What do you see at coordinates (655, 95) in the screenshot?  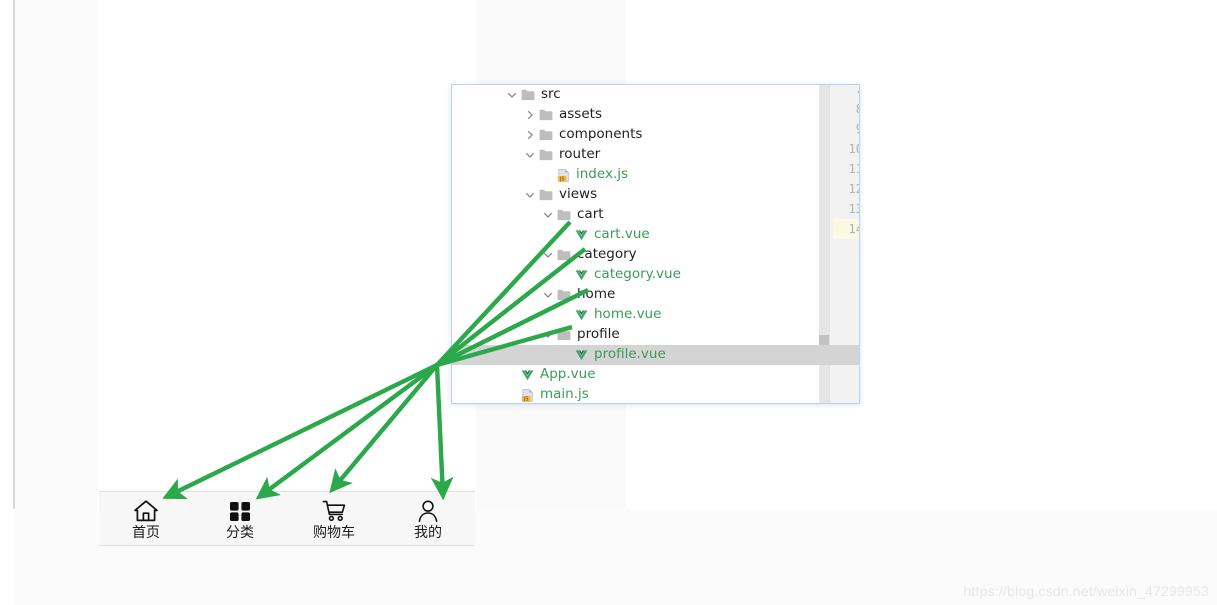 I see `file-tree-row: src` at bounding box center [655, 95].